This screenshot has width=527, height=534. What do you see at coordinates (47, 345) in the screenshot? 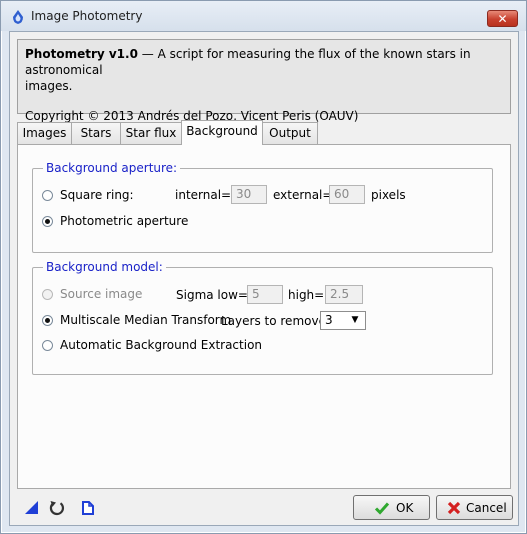
I see `abe-radio` at bounding box center [47, 345].